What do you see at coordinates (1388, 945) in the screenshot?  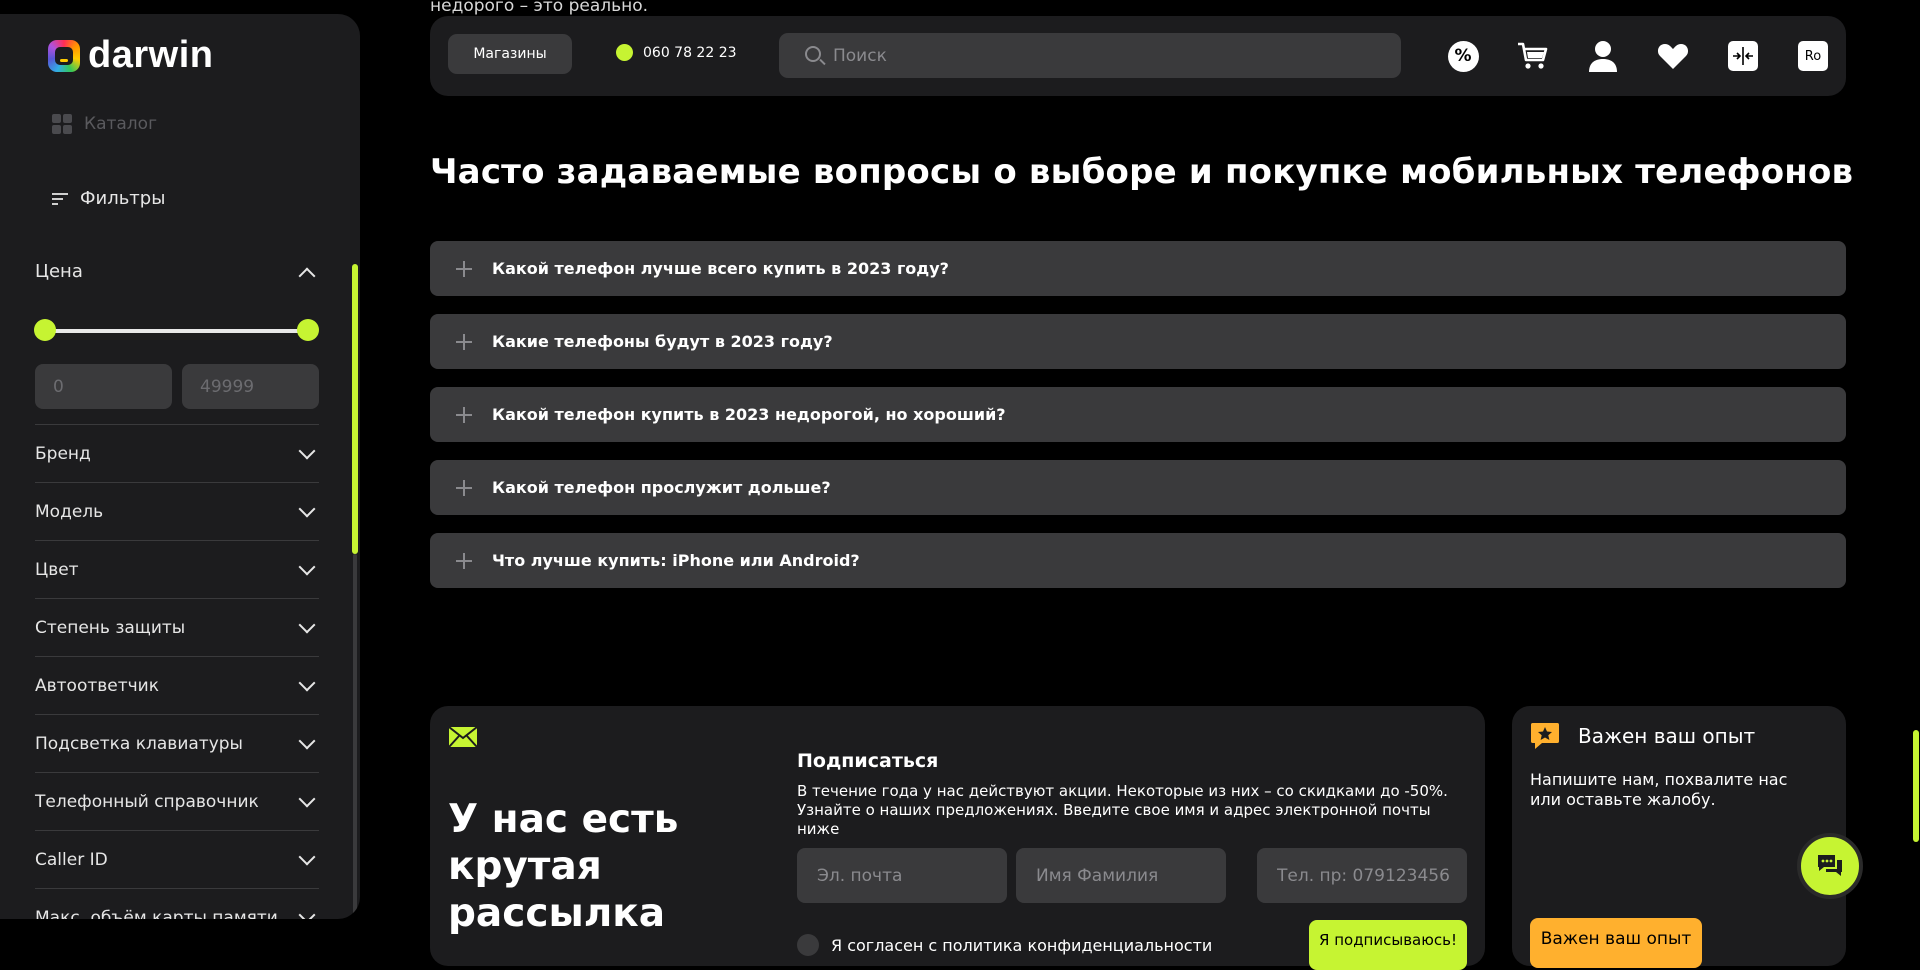 I see `subscribe-button: Я подписываюсь!` at bounding box center [1388, 945].